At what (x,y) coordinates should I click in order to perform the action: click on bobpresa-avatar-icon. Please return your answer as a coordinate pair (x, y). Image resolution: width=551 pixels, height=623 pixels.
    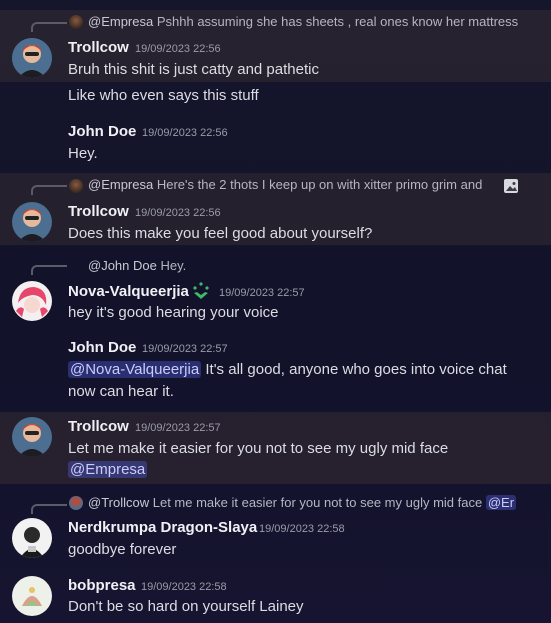
    Looking at the image, I should click on (32, 596).